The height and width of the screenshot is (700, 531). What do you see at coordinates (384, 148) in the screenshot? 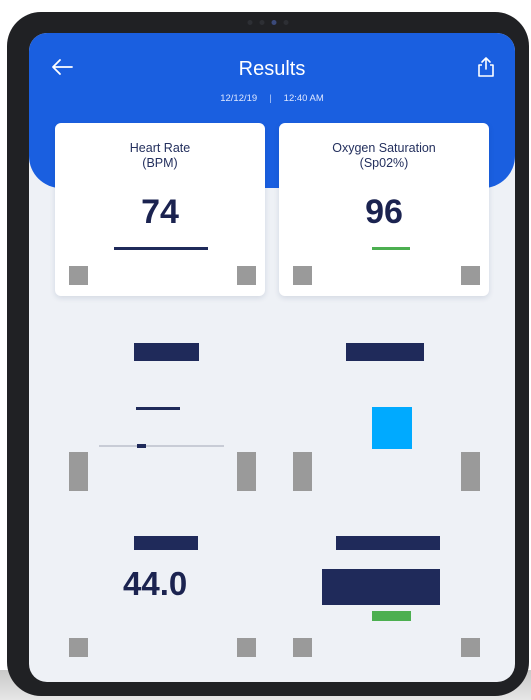
I see `oxygen-label-line1: Oxygen Saturation` at bounding box center [384, 148].